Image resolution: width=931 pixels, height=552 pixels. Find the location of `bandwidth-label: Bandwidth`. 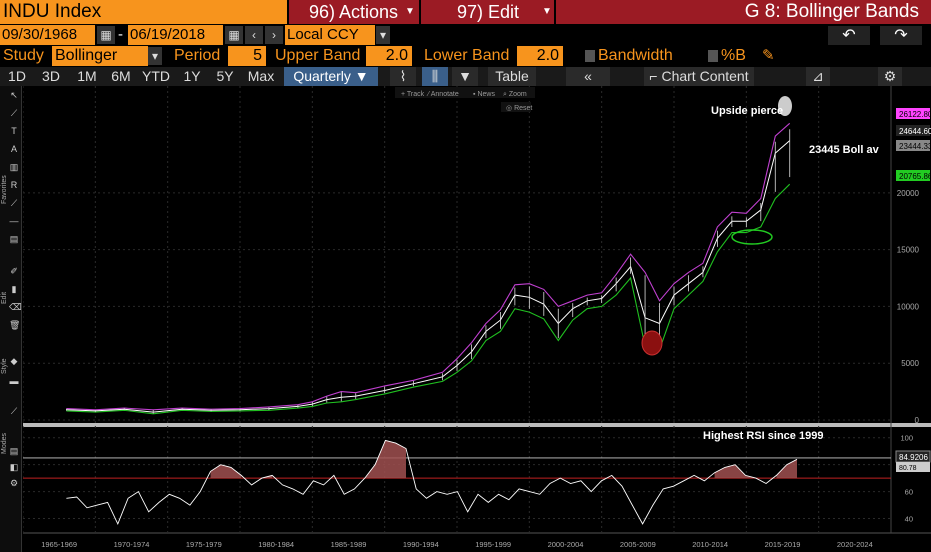

bandwidth-label: Bandwidth is located at coordinates (635, 55).